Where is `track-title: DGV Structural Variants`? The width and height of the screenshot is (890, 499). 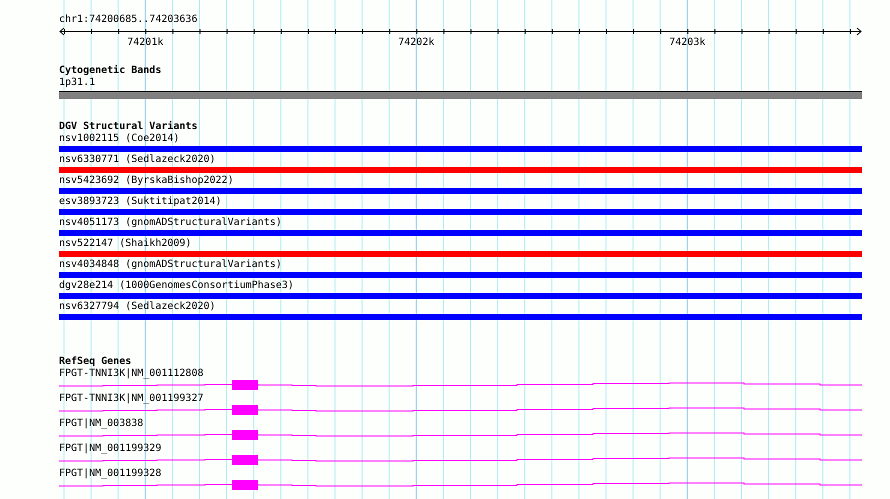
track-title: DGV Structural Variants is located at coordinates (128, 127).